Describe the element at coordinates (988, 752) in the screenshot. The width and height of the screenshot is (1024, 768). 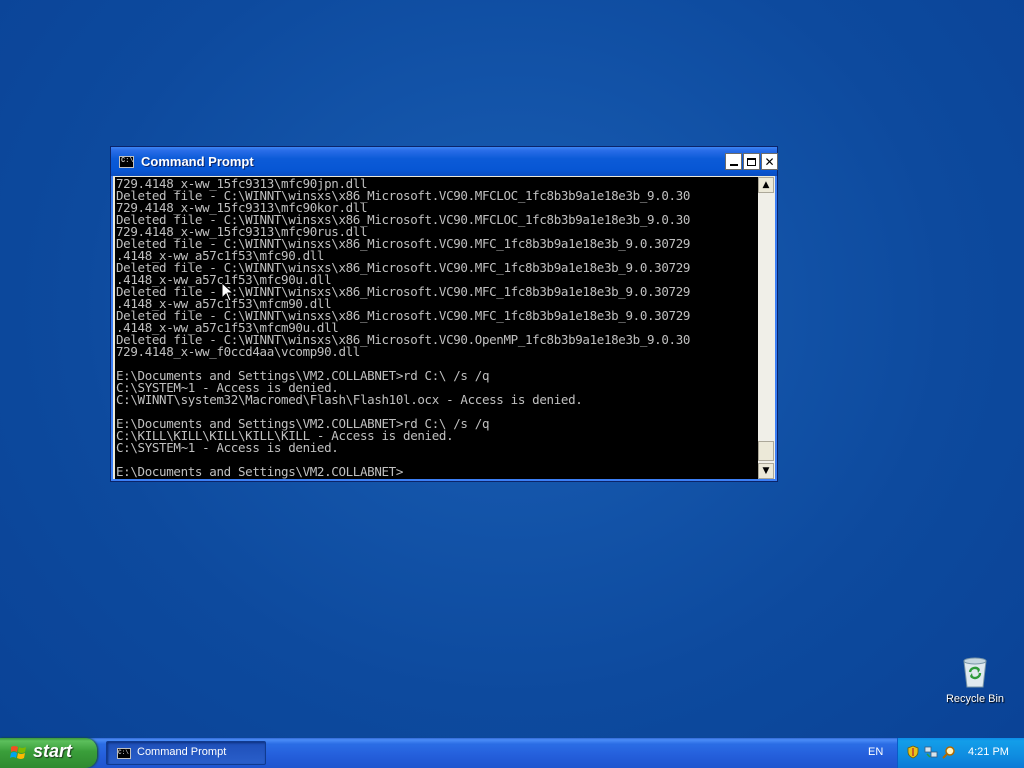
I see `clock: 4:21 PM` at that location.